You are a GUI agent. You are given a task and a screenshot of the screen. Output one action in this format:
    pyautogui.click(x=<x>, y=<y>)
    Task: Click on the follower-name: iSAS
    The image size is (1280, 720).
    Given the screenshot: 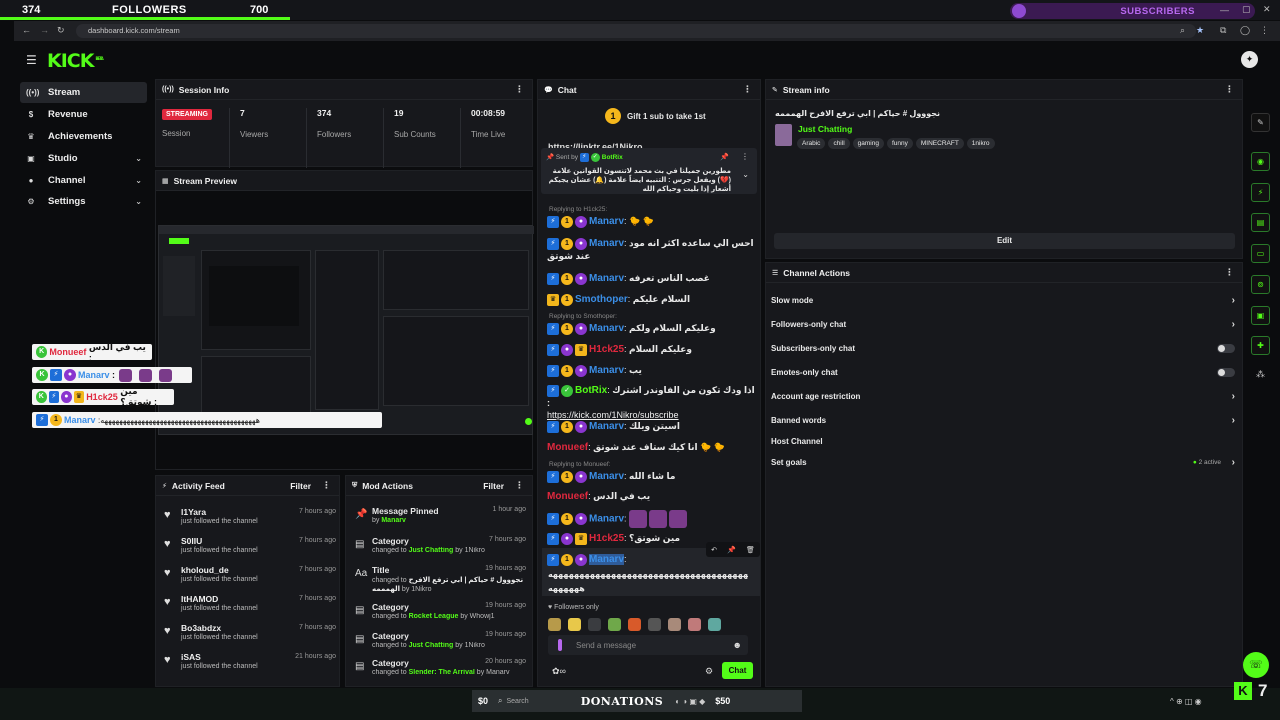 What is the action you would take?
    pyautogui.click(x=191, y=657)
    